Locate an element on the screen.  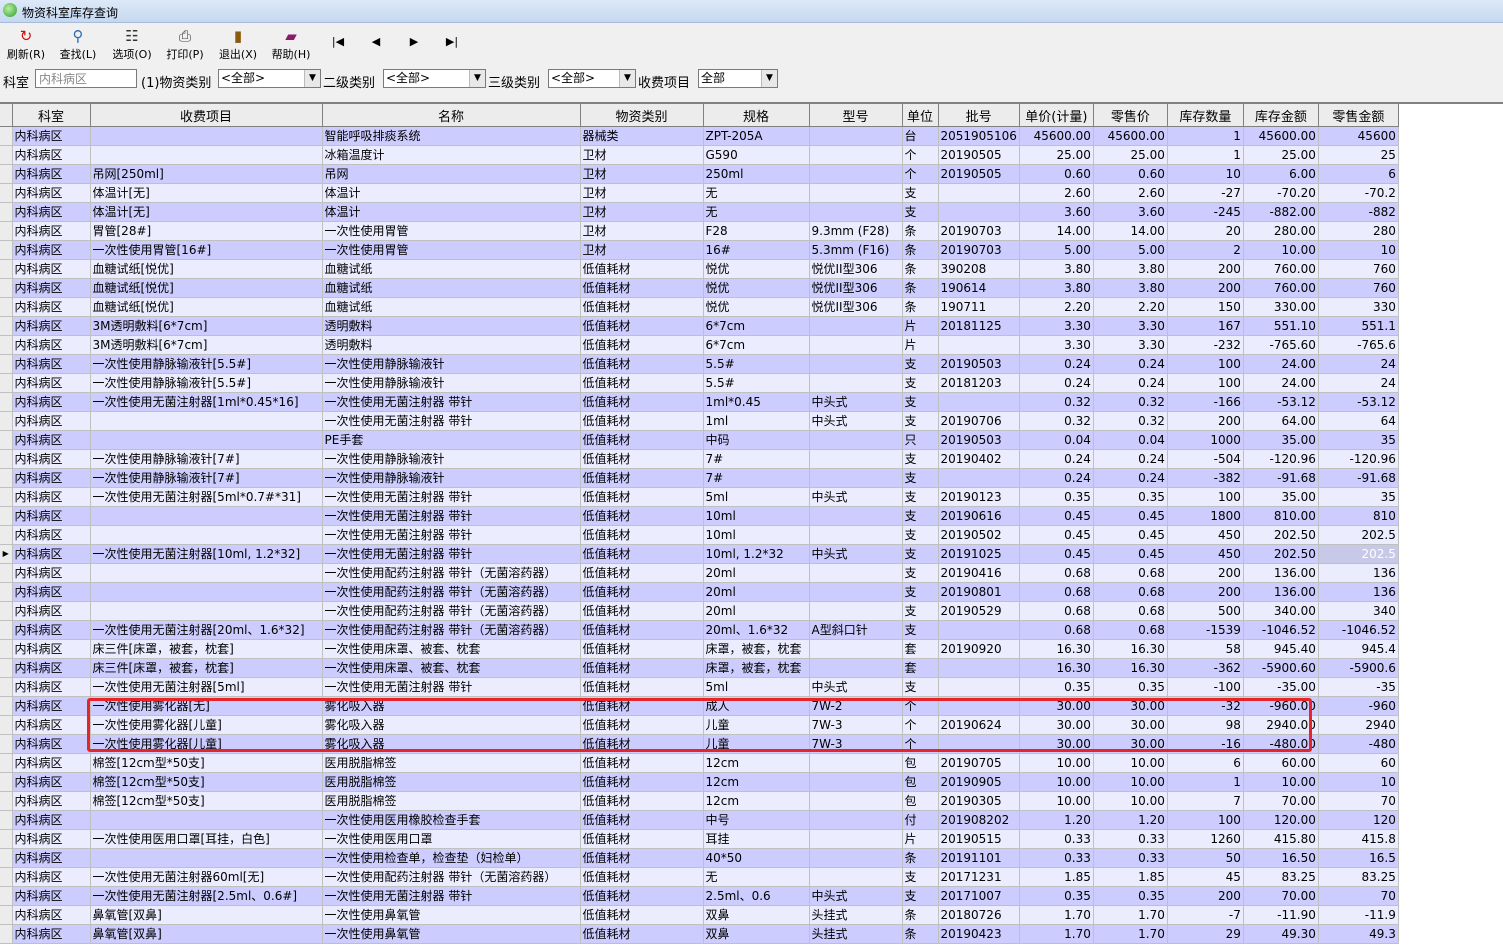
table-cell: 中码 is located at coordinates (756, 440).